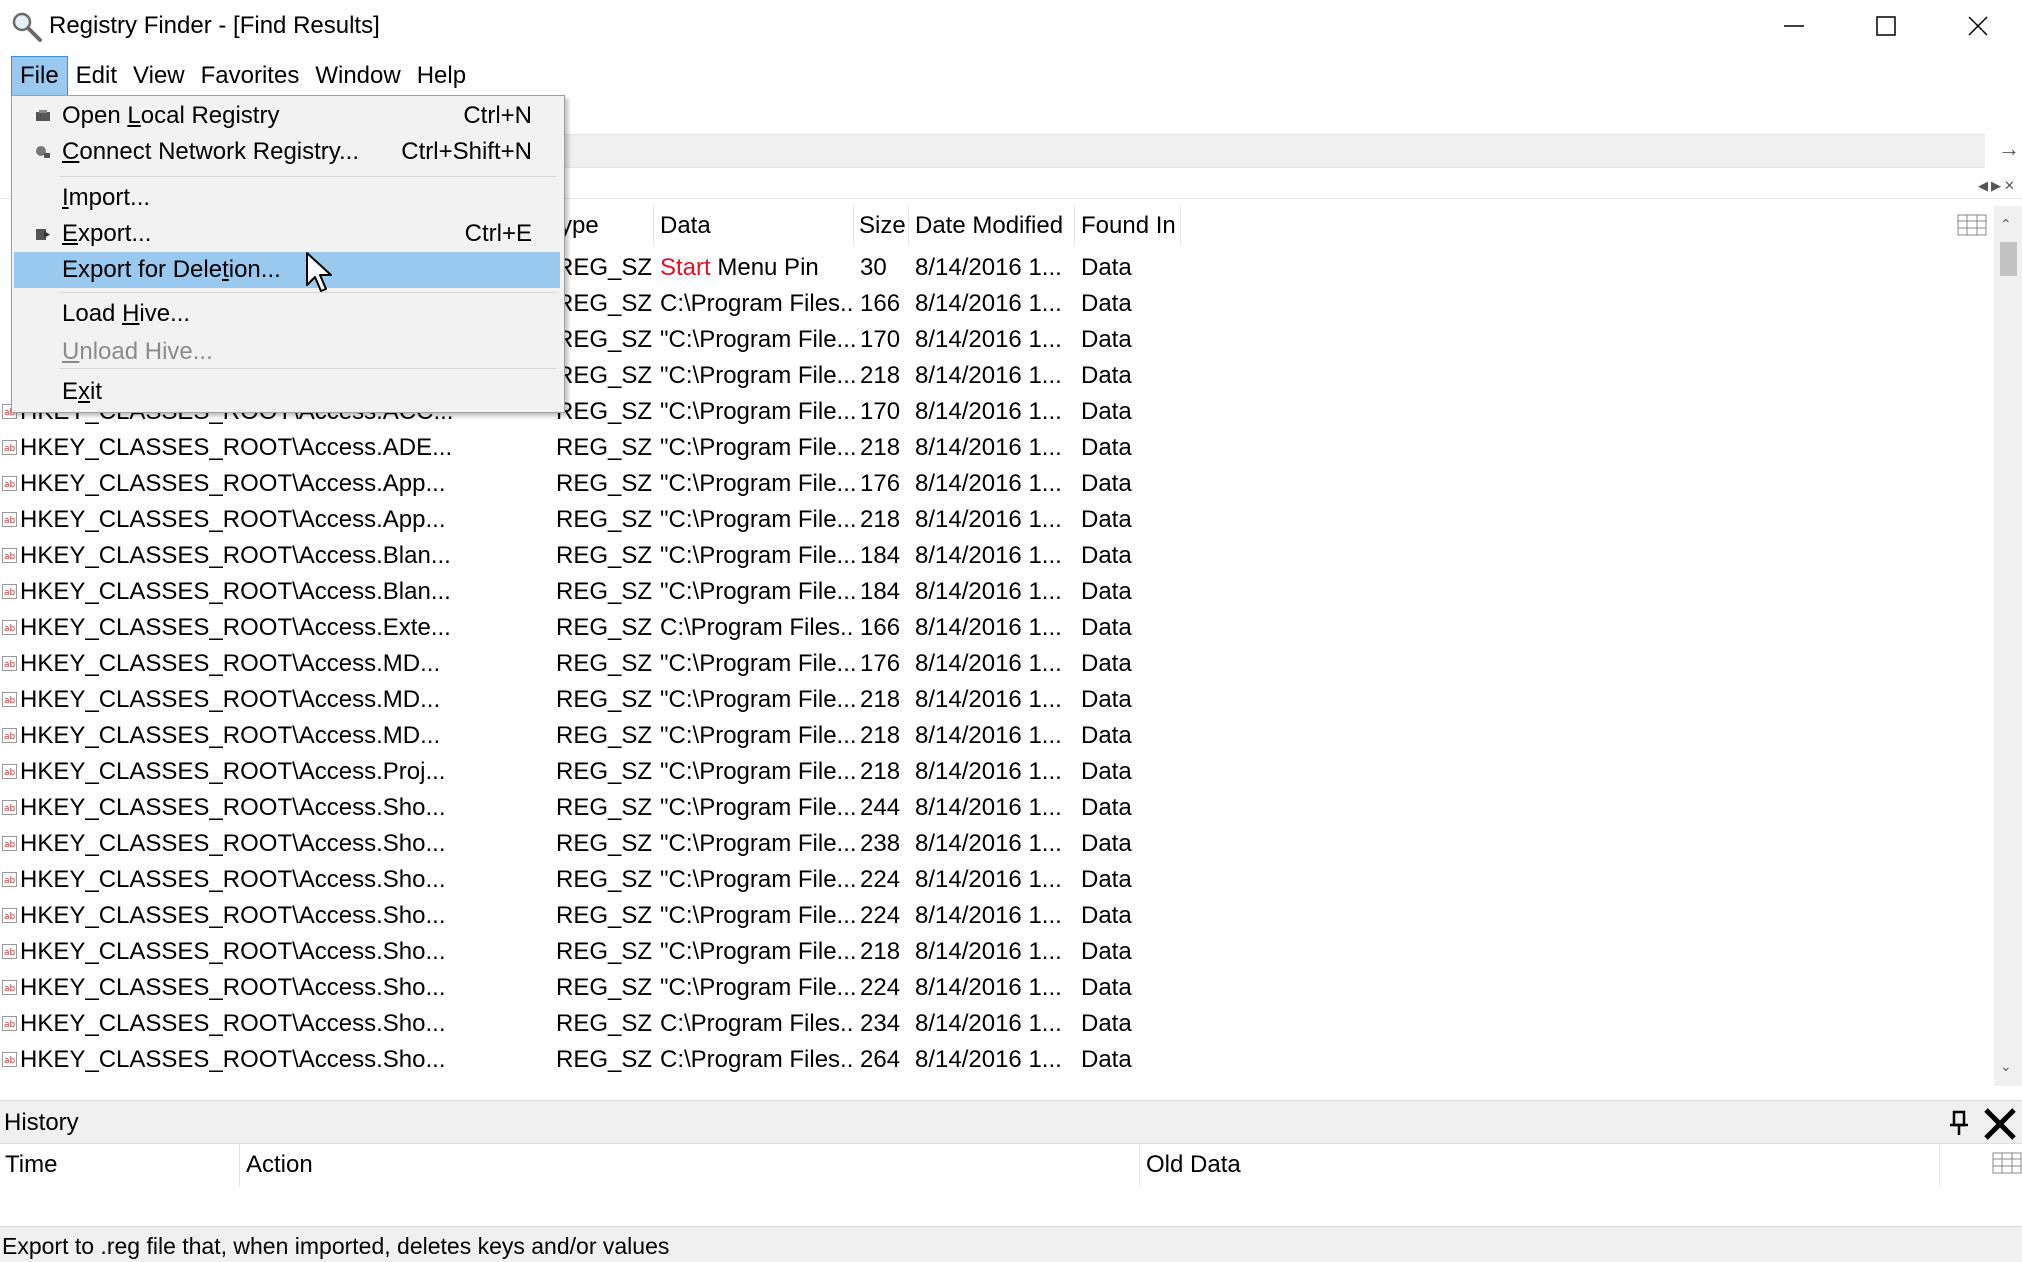 This screenshot has width=2022, height=1262. I want to click on cell-size: 218, so click(880, 951).